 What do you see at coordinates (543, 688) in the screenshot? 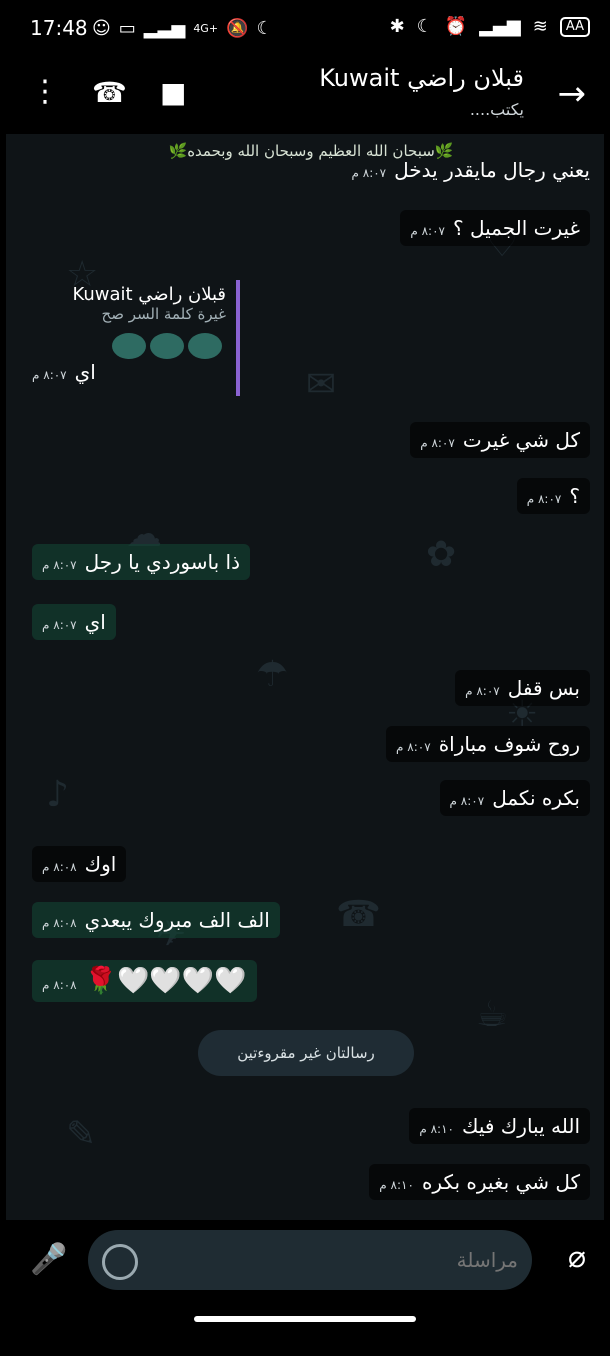
I see `message-text: بس قفل` at bounding box center [543, 688].